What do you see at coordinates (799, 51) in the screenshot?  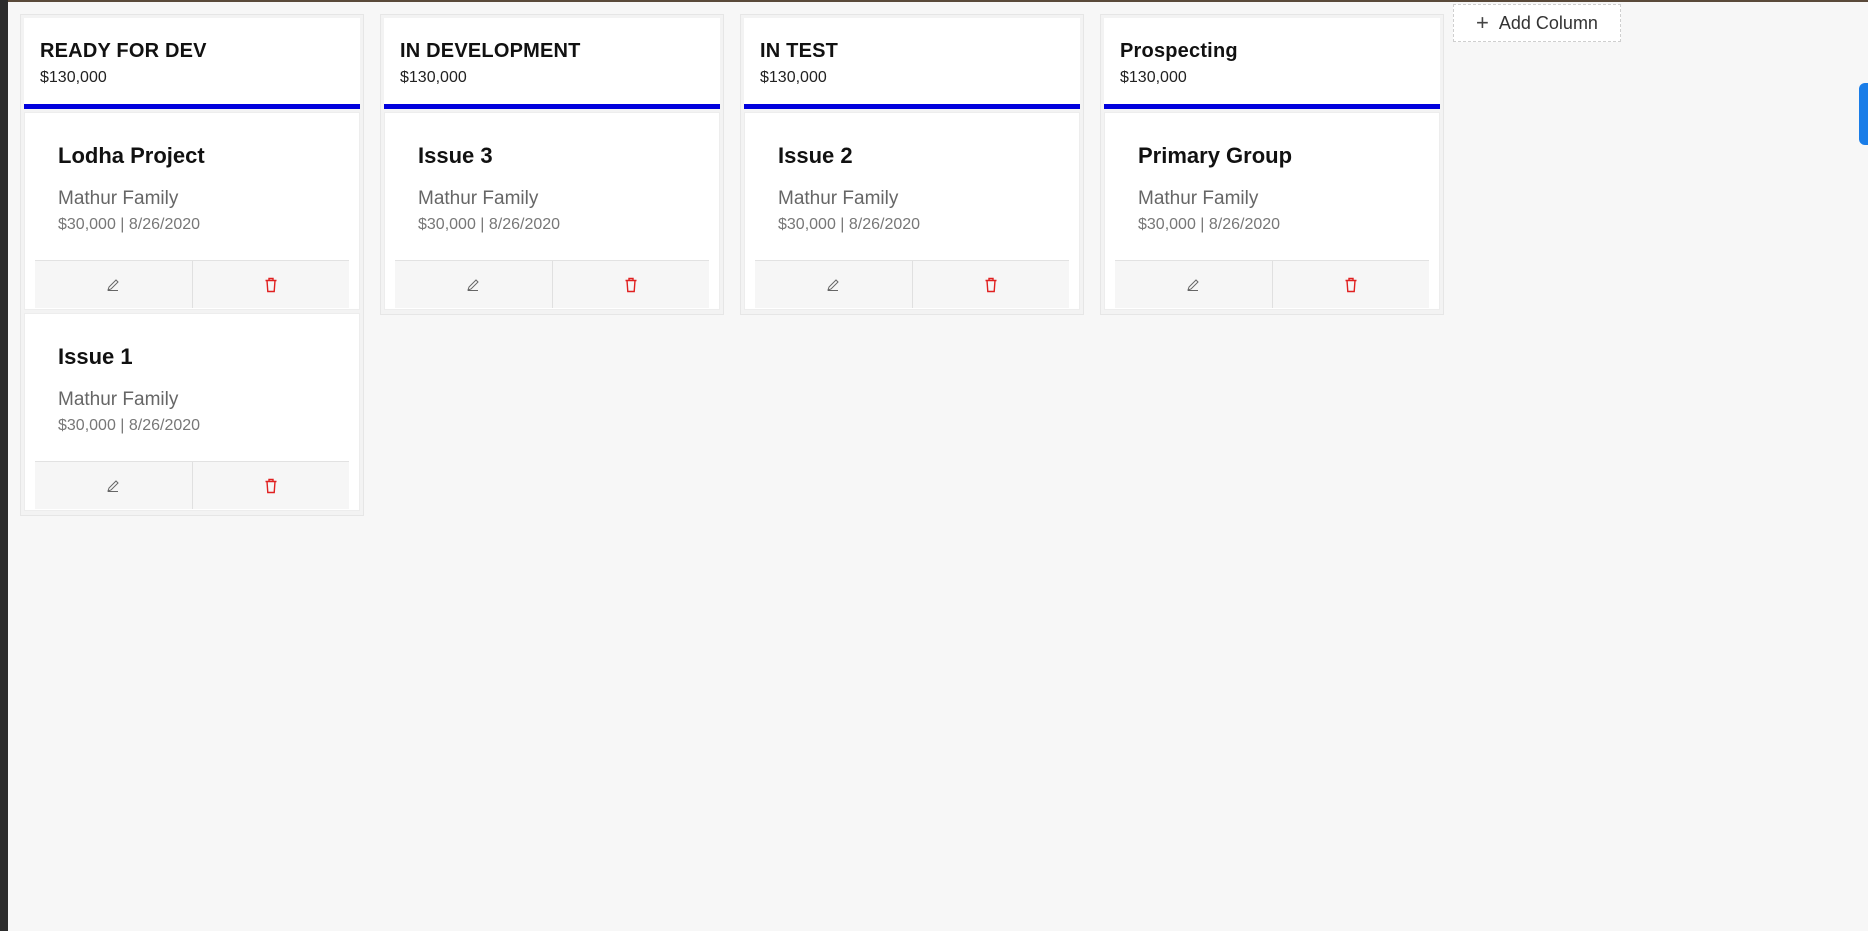 I see `column-title: IN TEST` at bounding box center [799, 51].